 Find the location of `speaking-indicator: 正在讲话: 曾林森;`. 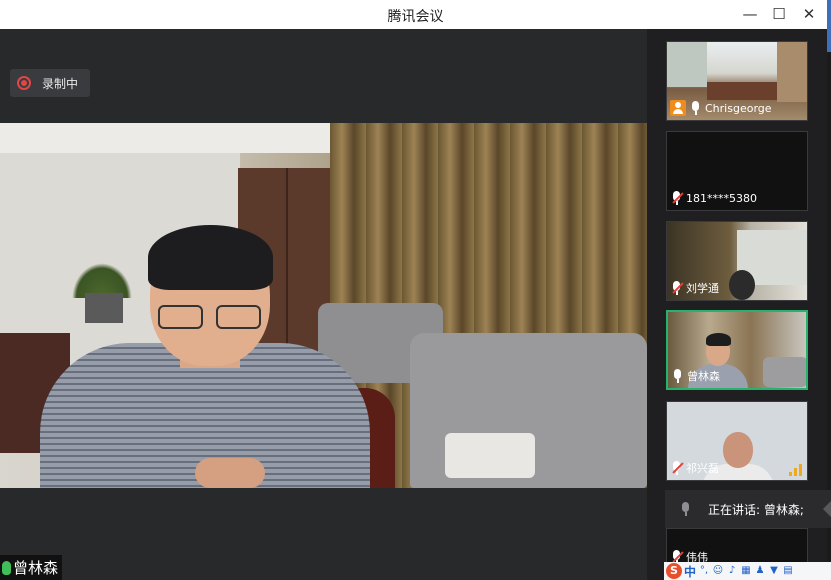

speaking-indicator: 正在讲话: 曾林森; is located at coordinates (748, 509).